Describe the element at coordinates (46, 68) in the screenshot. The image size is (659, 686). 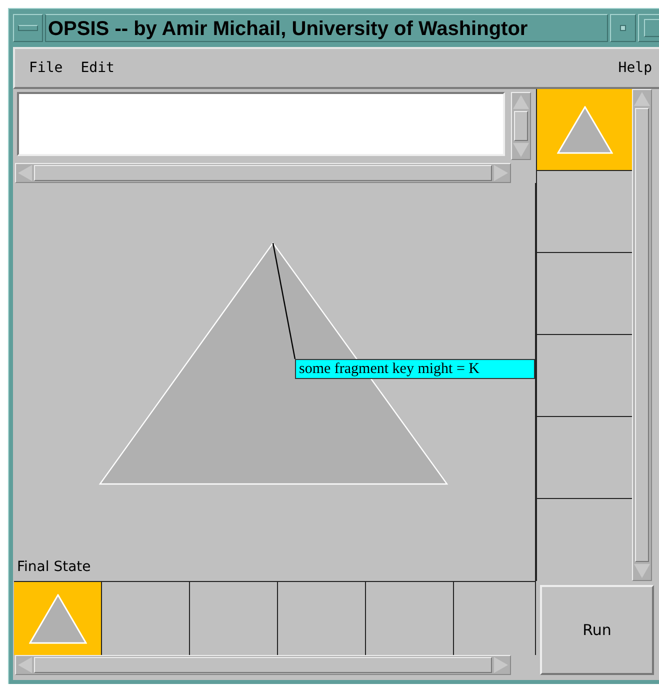
I see `menu-item: File` at that location.